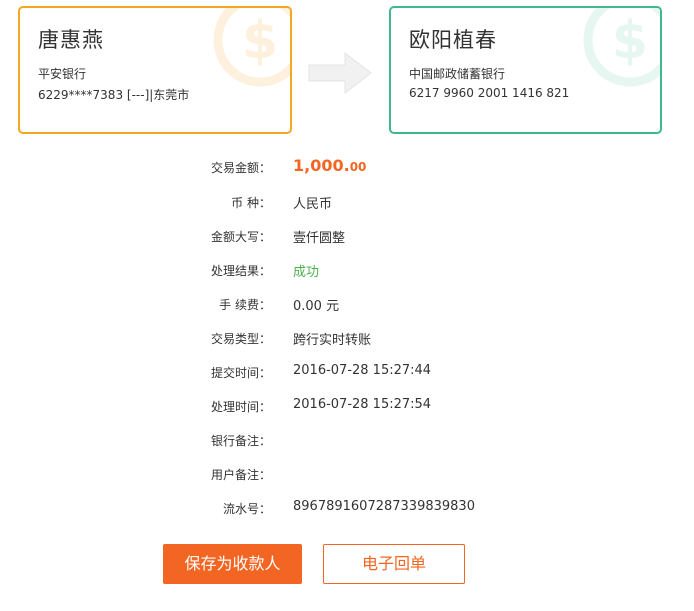 This screenshot has height=611, width=694. What do you see at coordinates (245, 305) in the screenshot?
I see `fee-label: 手 续费：` at bounding box center [245, 305].